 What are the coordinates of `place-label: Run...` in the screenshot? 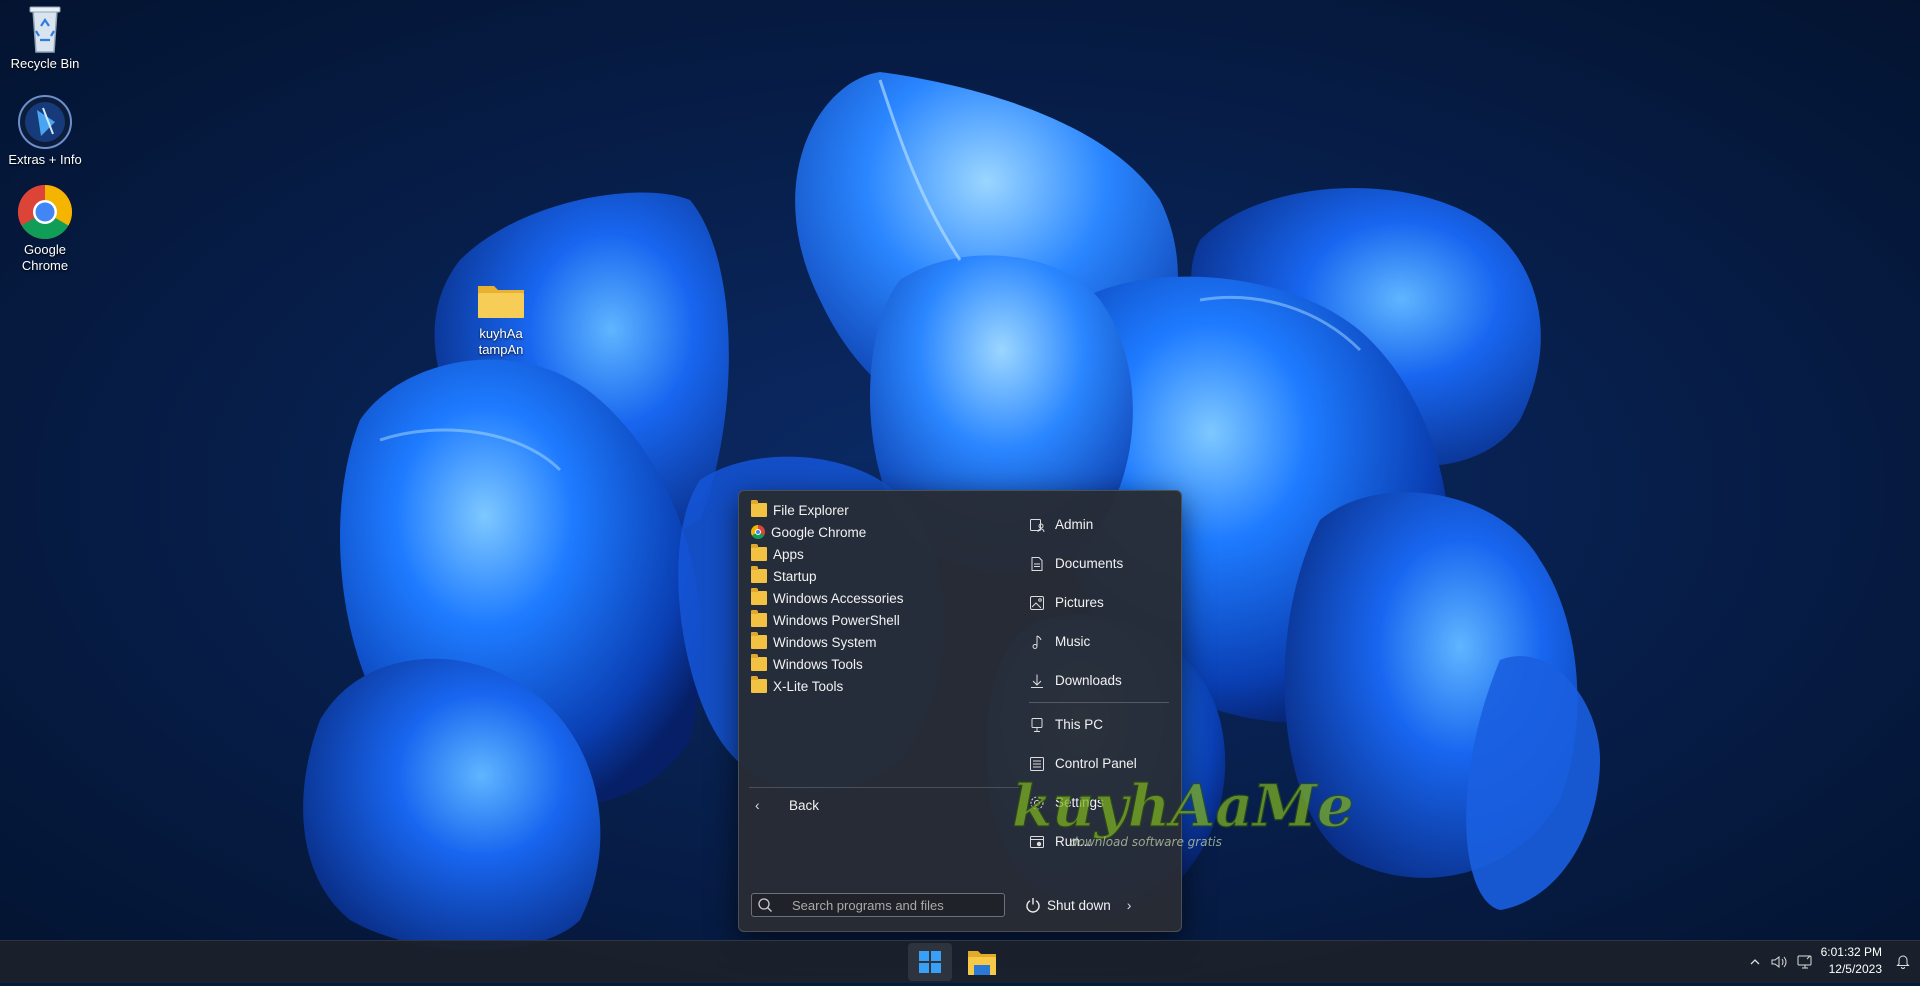 It's located at (1073, 841).